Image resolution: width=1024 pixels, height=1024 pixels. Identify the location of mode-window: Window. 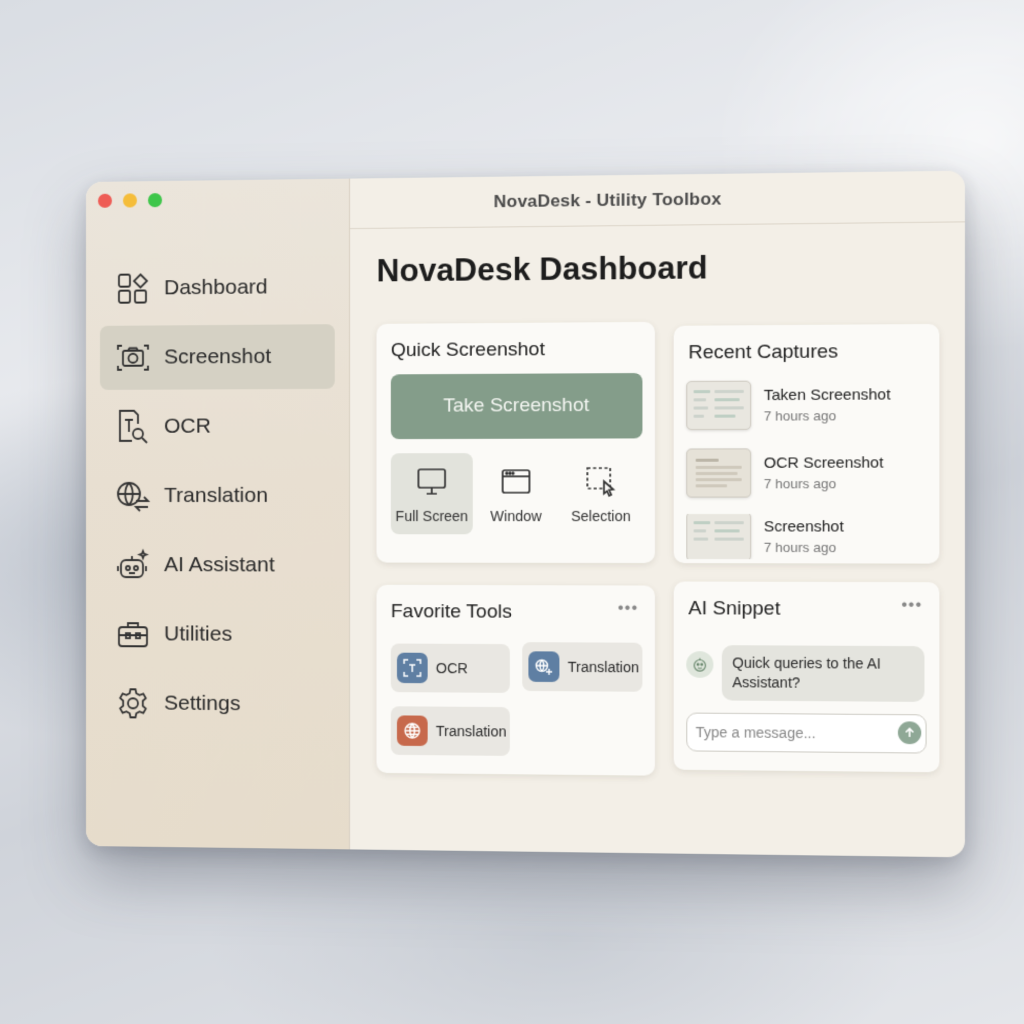
(516, 493).